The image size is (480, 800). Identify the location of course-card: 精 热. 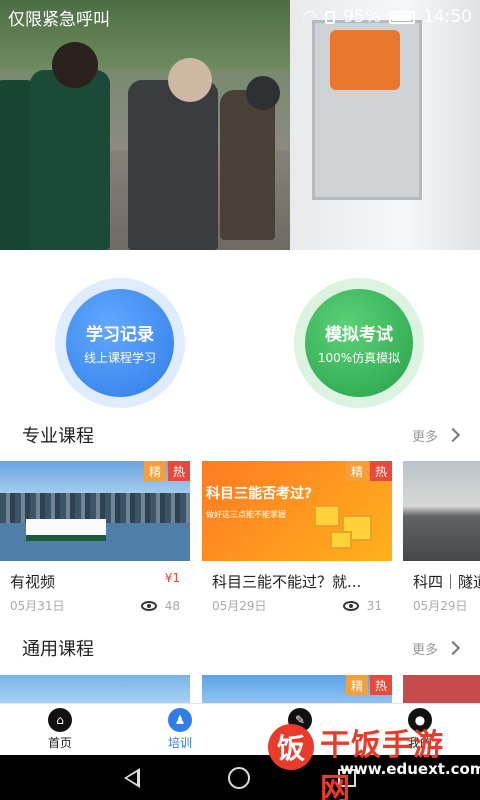
(297, 689).